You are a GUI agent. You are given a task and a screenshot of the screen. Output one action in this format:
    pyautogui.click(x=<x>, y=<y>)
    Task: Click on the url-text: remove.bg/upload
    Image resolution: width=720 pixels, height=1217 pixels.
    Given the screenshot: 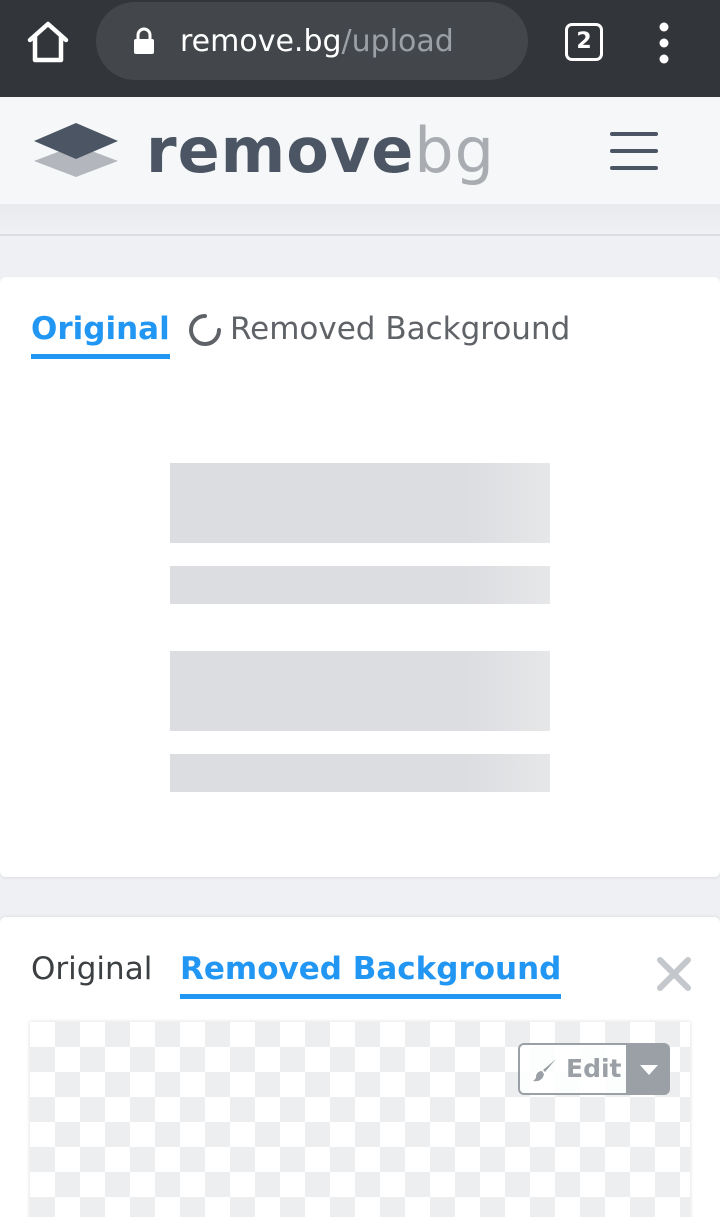 What is the action you would take?
    pyautogui.click(x=317, y=42)
    